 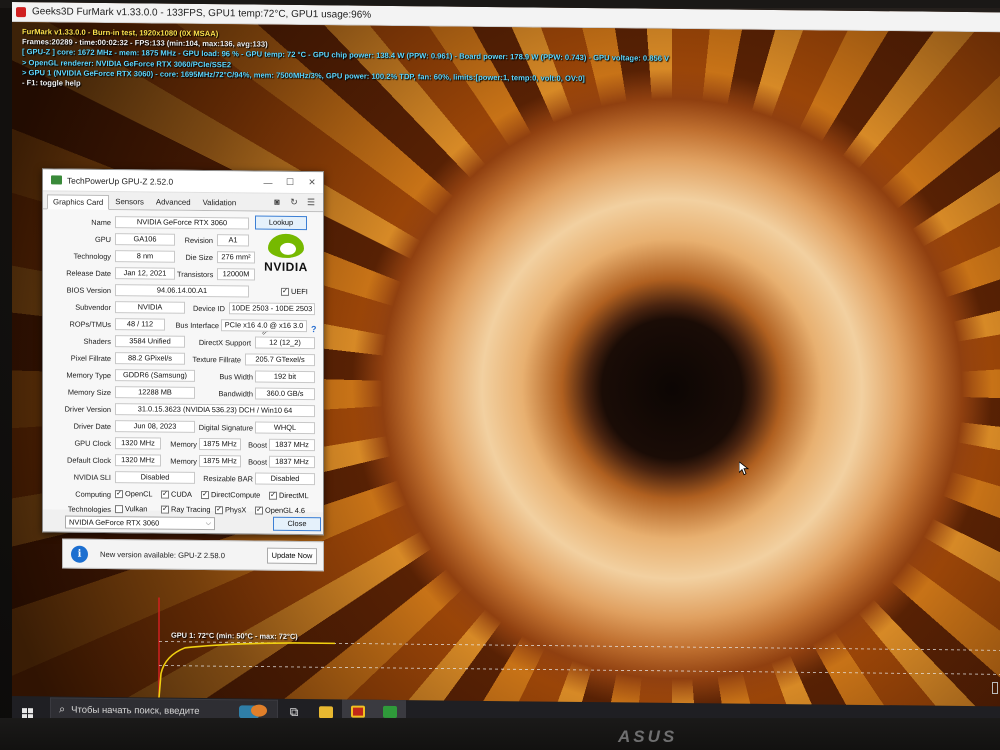 What do you see at coordinates (297, 524) in the screenshot?
I see `close-button: Close` at bounding box center [297, 524].